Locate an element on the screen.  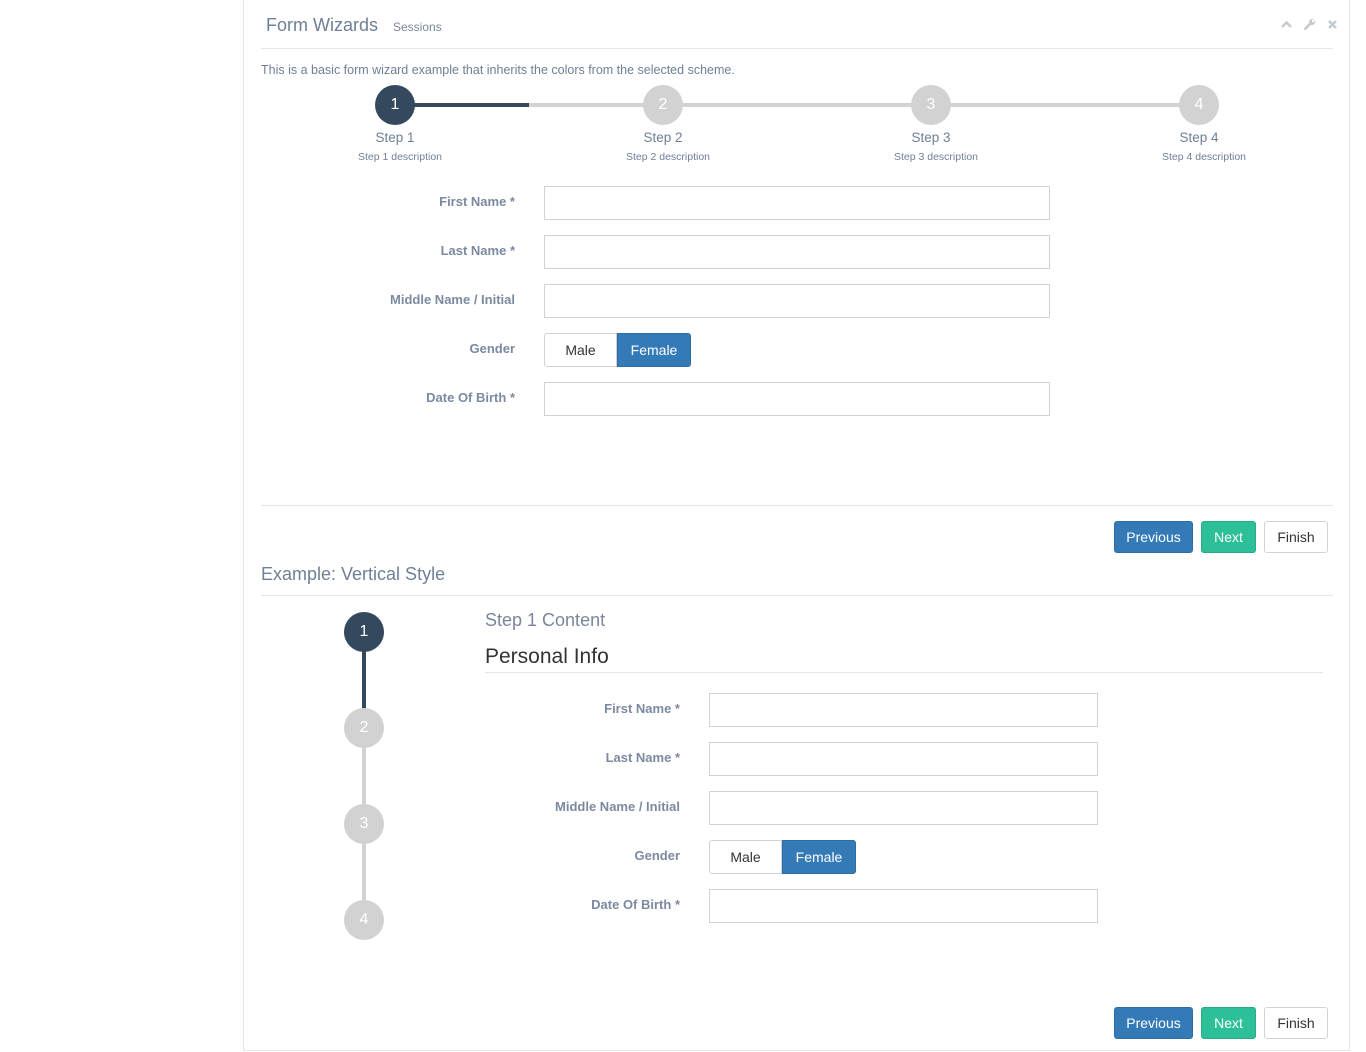
step-1-circle: 1 is located at coordinates (395, 105).